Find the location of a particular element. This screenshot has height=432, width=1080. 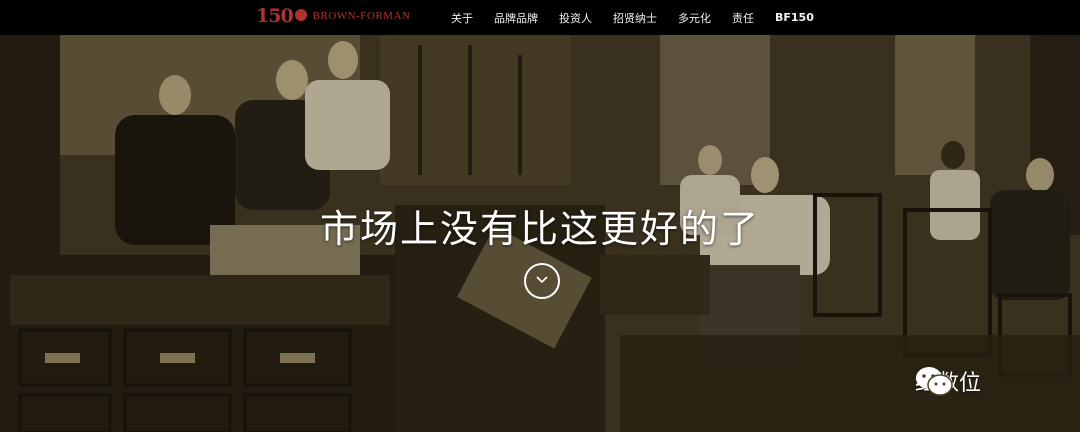

nav-item-responsibility: 责任 is located at coordinates (743, 18).